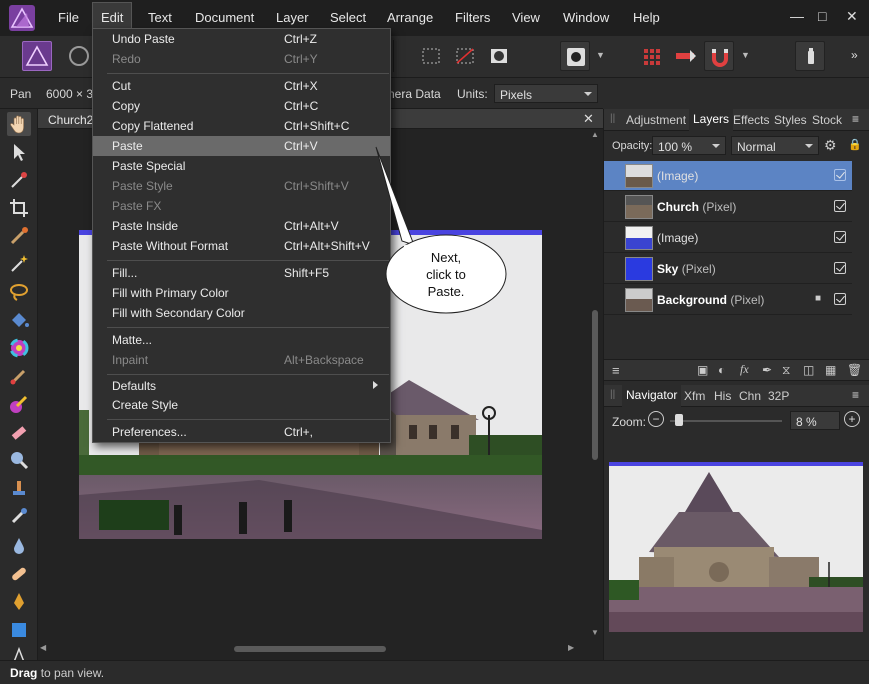  What do you see at coordinates (852, 16) in the screenshot?
I see `close-window-icon: ✕` at bounding box center [852, 16].